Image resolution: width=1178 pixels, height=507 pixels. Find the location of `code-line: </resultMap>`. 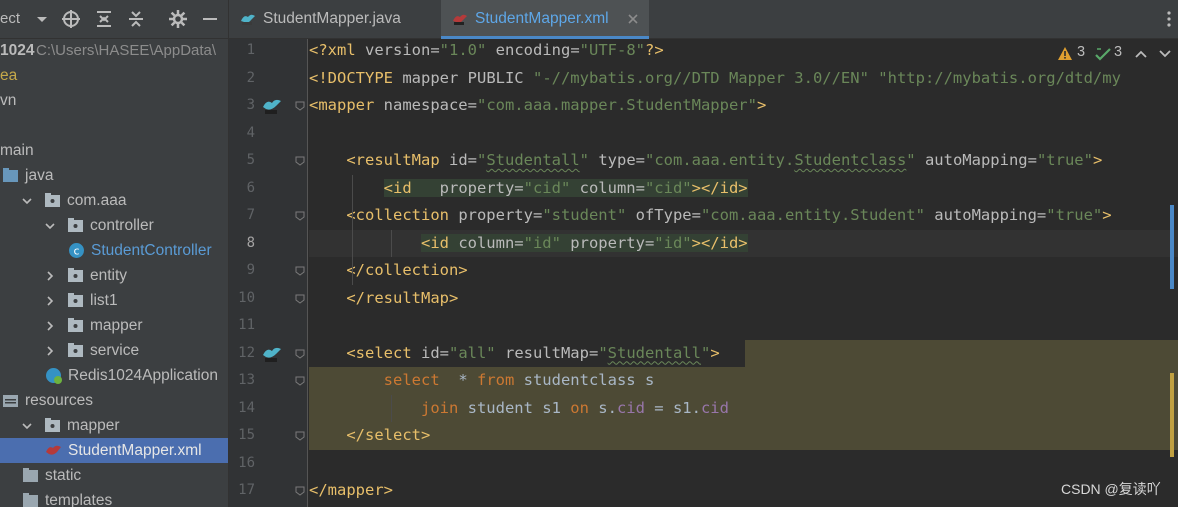

code-line: </resultMap> is located at coordinates (743, 299).